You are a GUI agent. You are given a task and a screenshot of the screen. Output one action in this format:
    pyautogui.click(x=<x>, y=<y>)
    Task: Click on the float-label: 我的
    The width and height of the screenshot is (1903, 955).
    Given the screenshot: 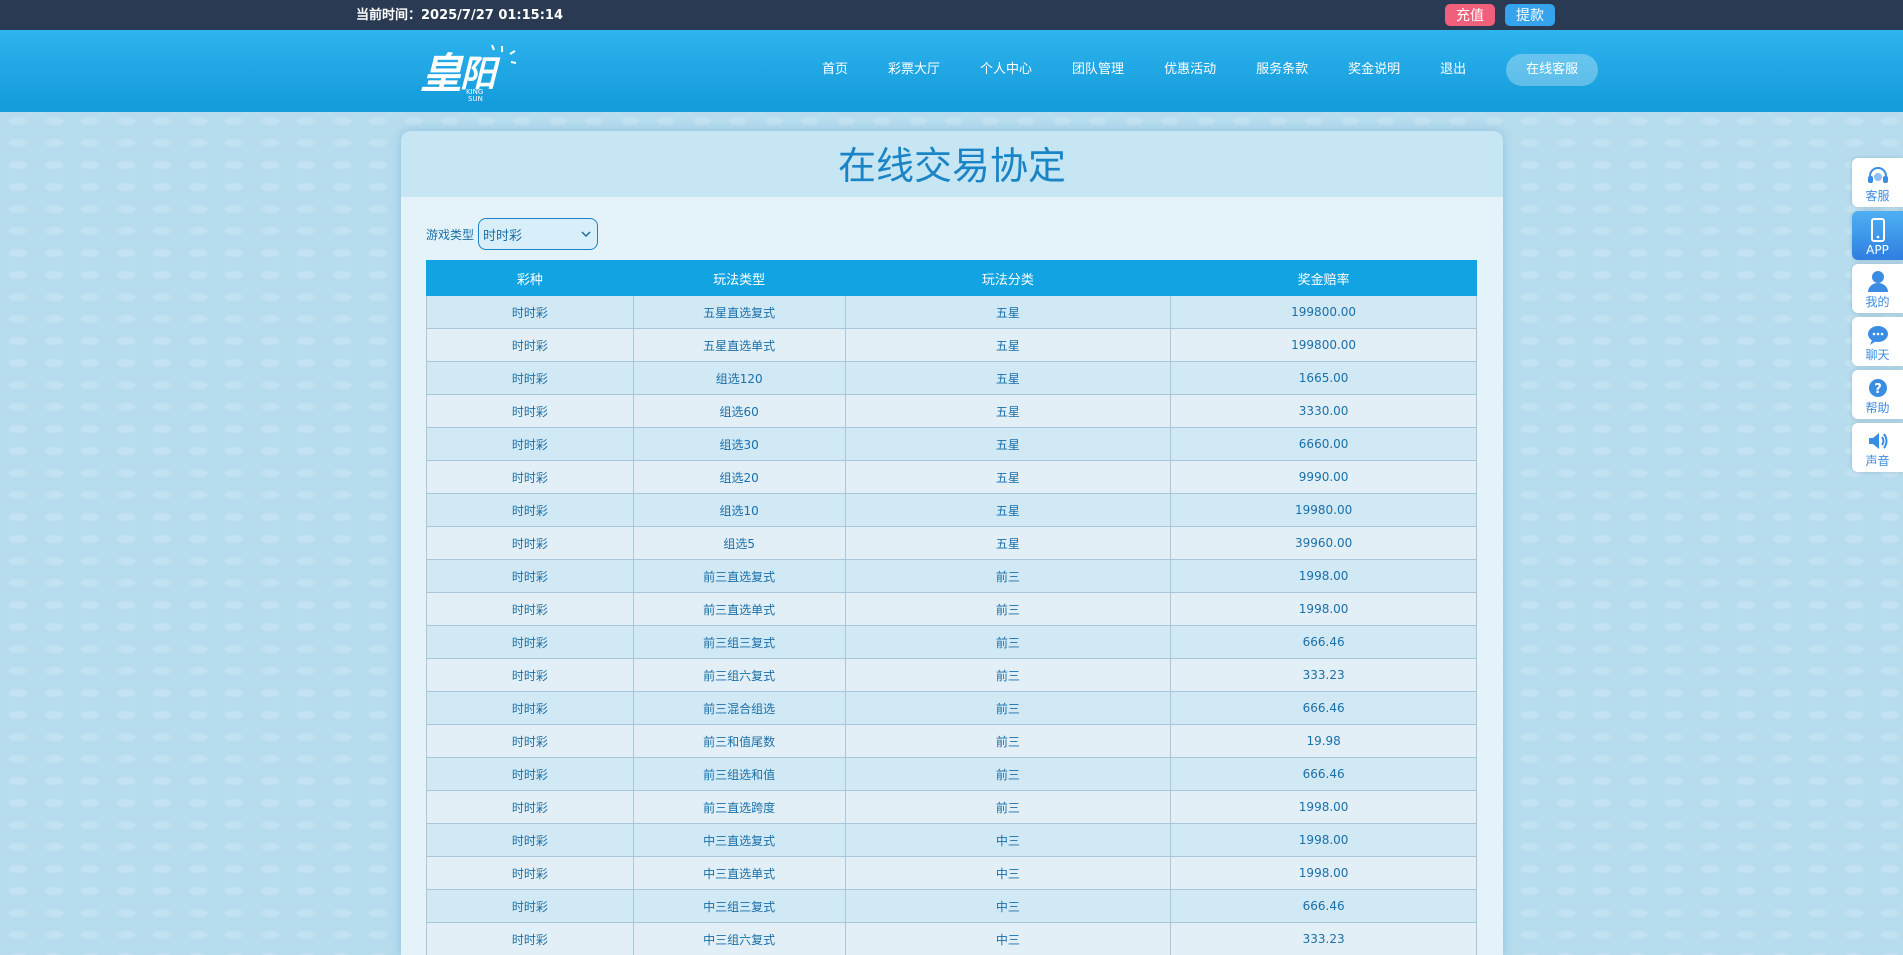 What is the action you would take?
    pyautogui.click(x=1877, y=302)
    